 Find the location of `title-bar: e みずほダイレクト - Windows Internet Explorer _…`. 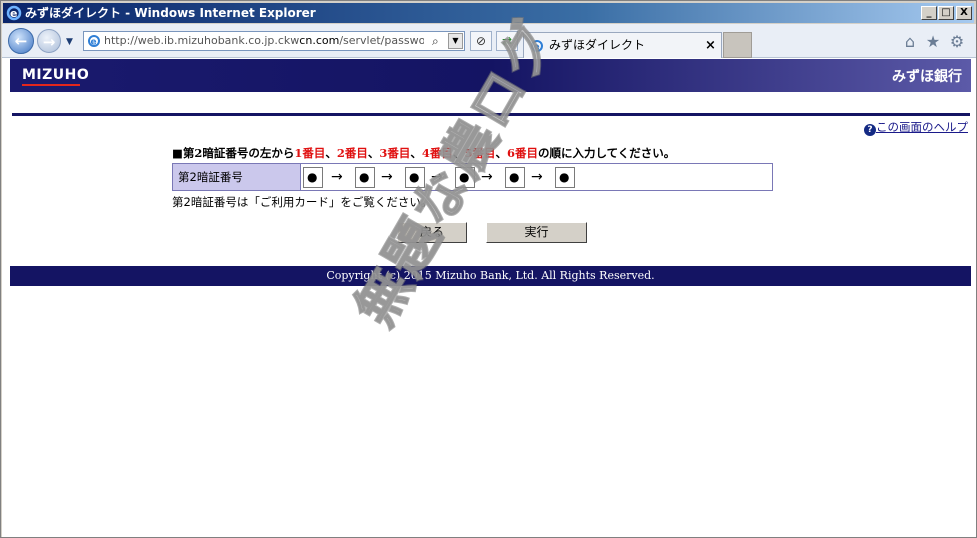

title-bar: e みずほダイレクト - Windows Internet Explorer _… is located at coordinates (488, 13).